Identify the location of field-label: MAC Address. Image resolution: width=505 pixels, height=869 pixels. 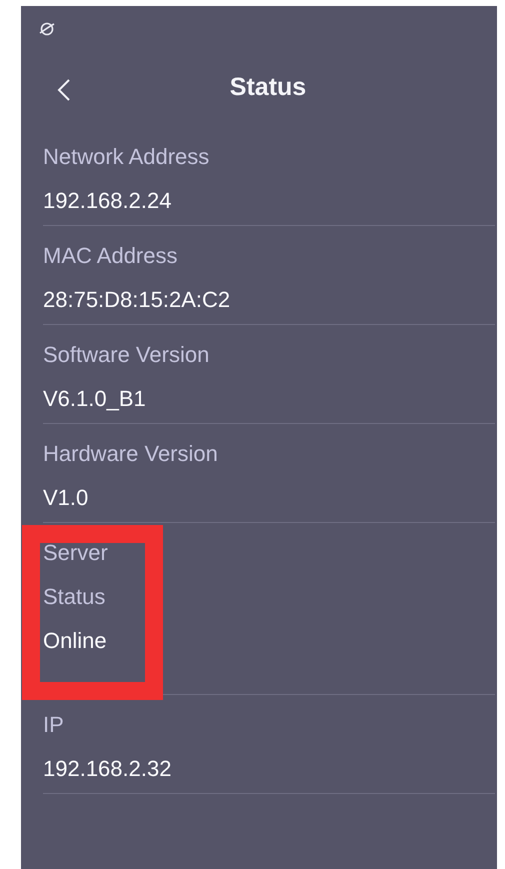
(110, 256).